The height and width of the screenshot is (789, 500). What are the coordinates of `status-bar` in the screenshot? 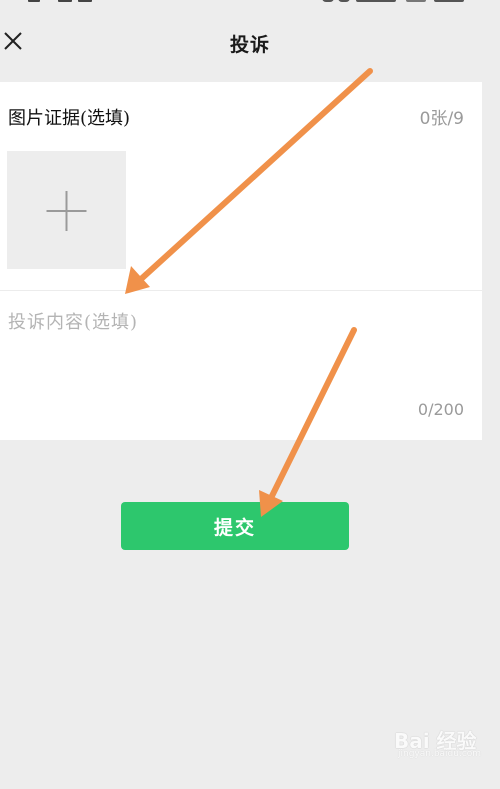 It's located at (250, 10).